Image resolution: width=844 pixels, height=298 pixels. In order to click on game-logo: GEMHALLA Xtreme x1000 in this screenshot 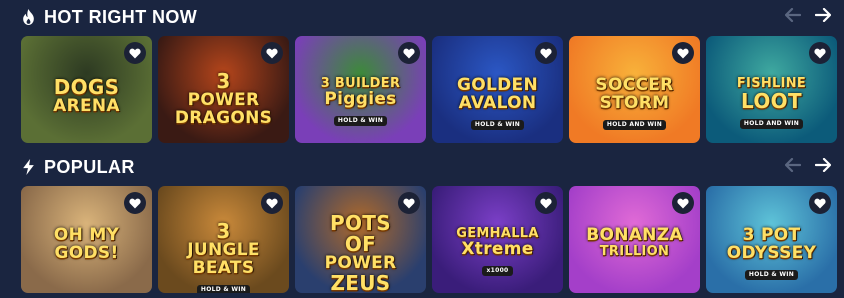, I will do `click(497, 251)`.